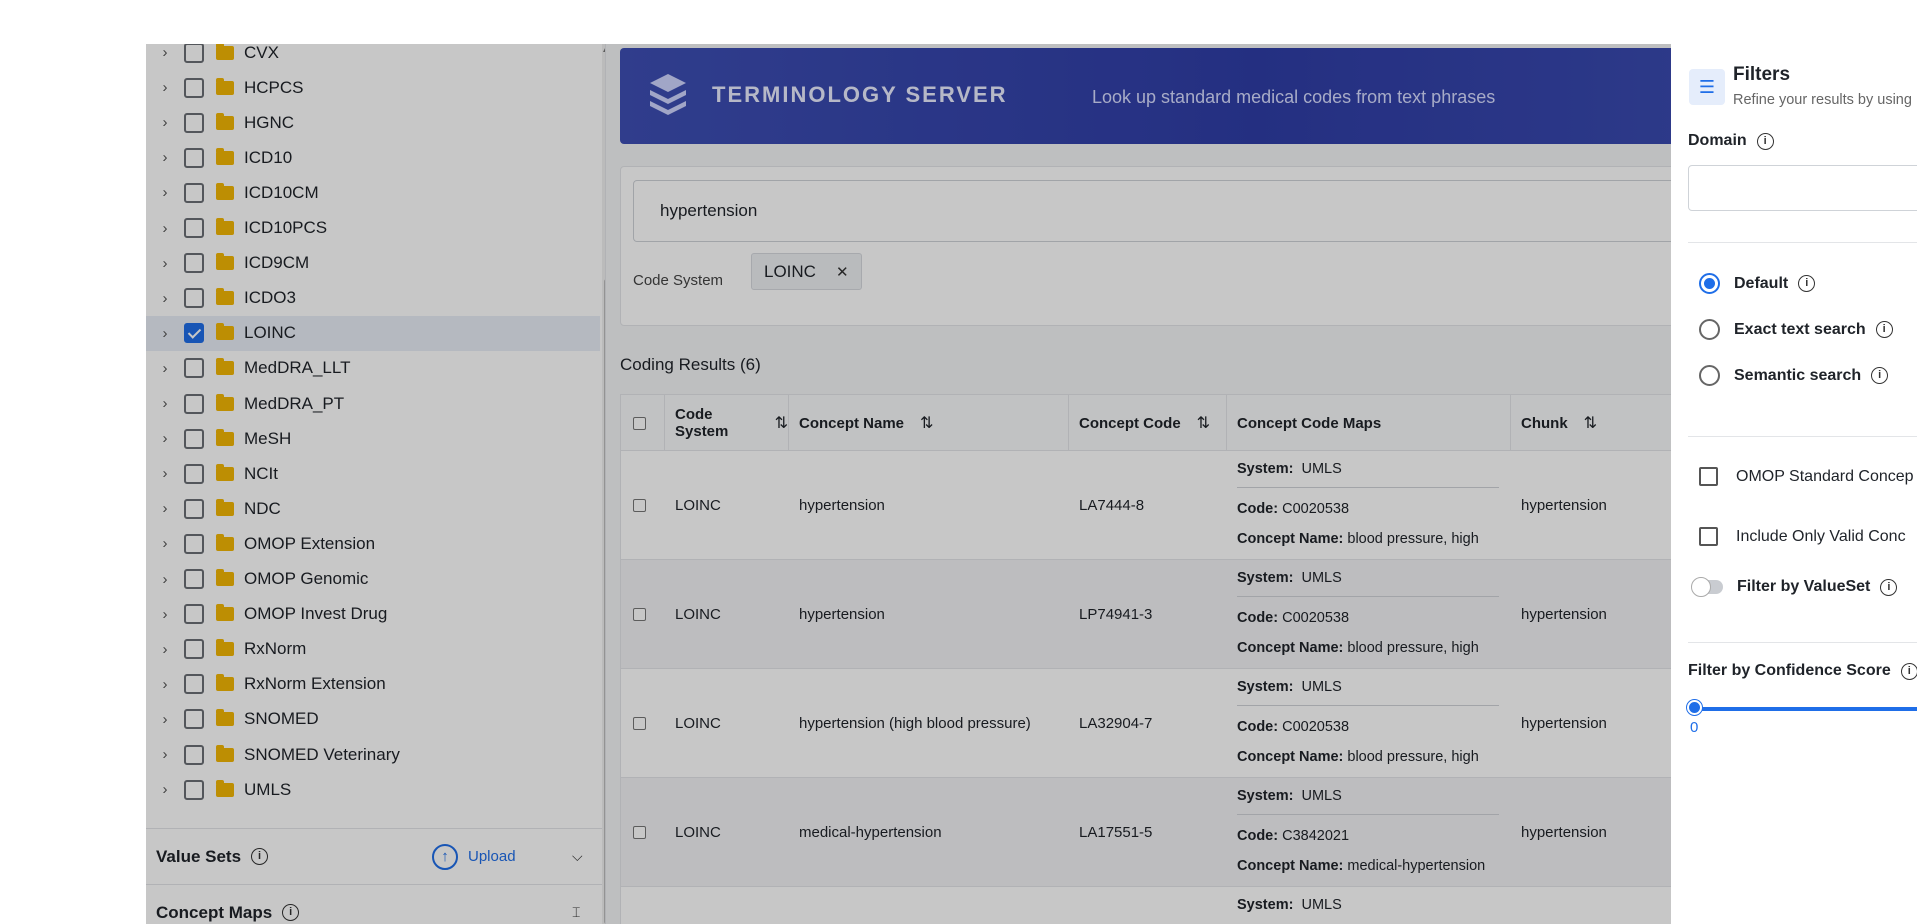 The image size is (1917, 924). What do you see at coordinates (1761, 283) in the screenshot?
I see `radio-label: Default` at bounding box center [1761, 283].